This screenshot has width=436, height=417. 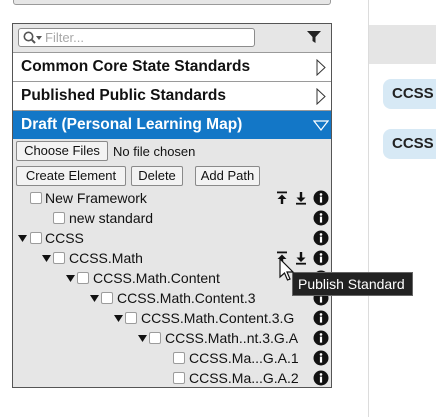 I want to click on tree-node: CCSS.Math.Content.3, so click(x=172, y=299).